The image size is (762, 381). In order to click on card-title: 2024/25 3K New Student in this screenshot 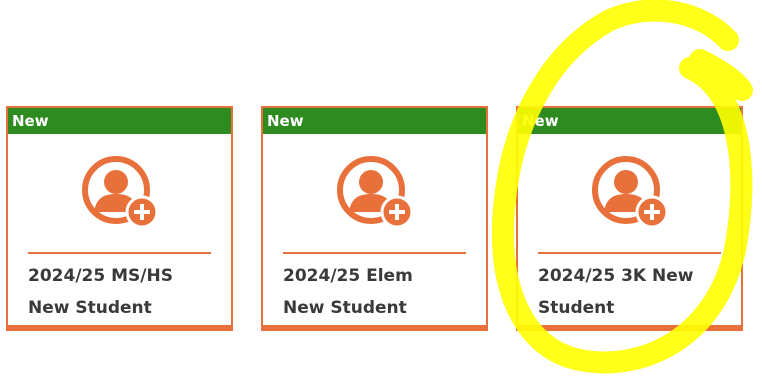, I will do `click(616, 292)`.